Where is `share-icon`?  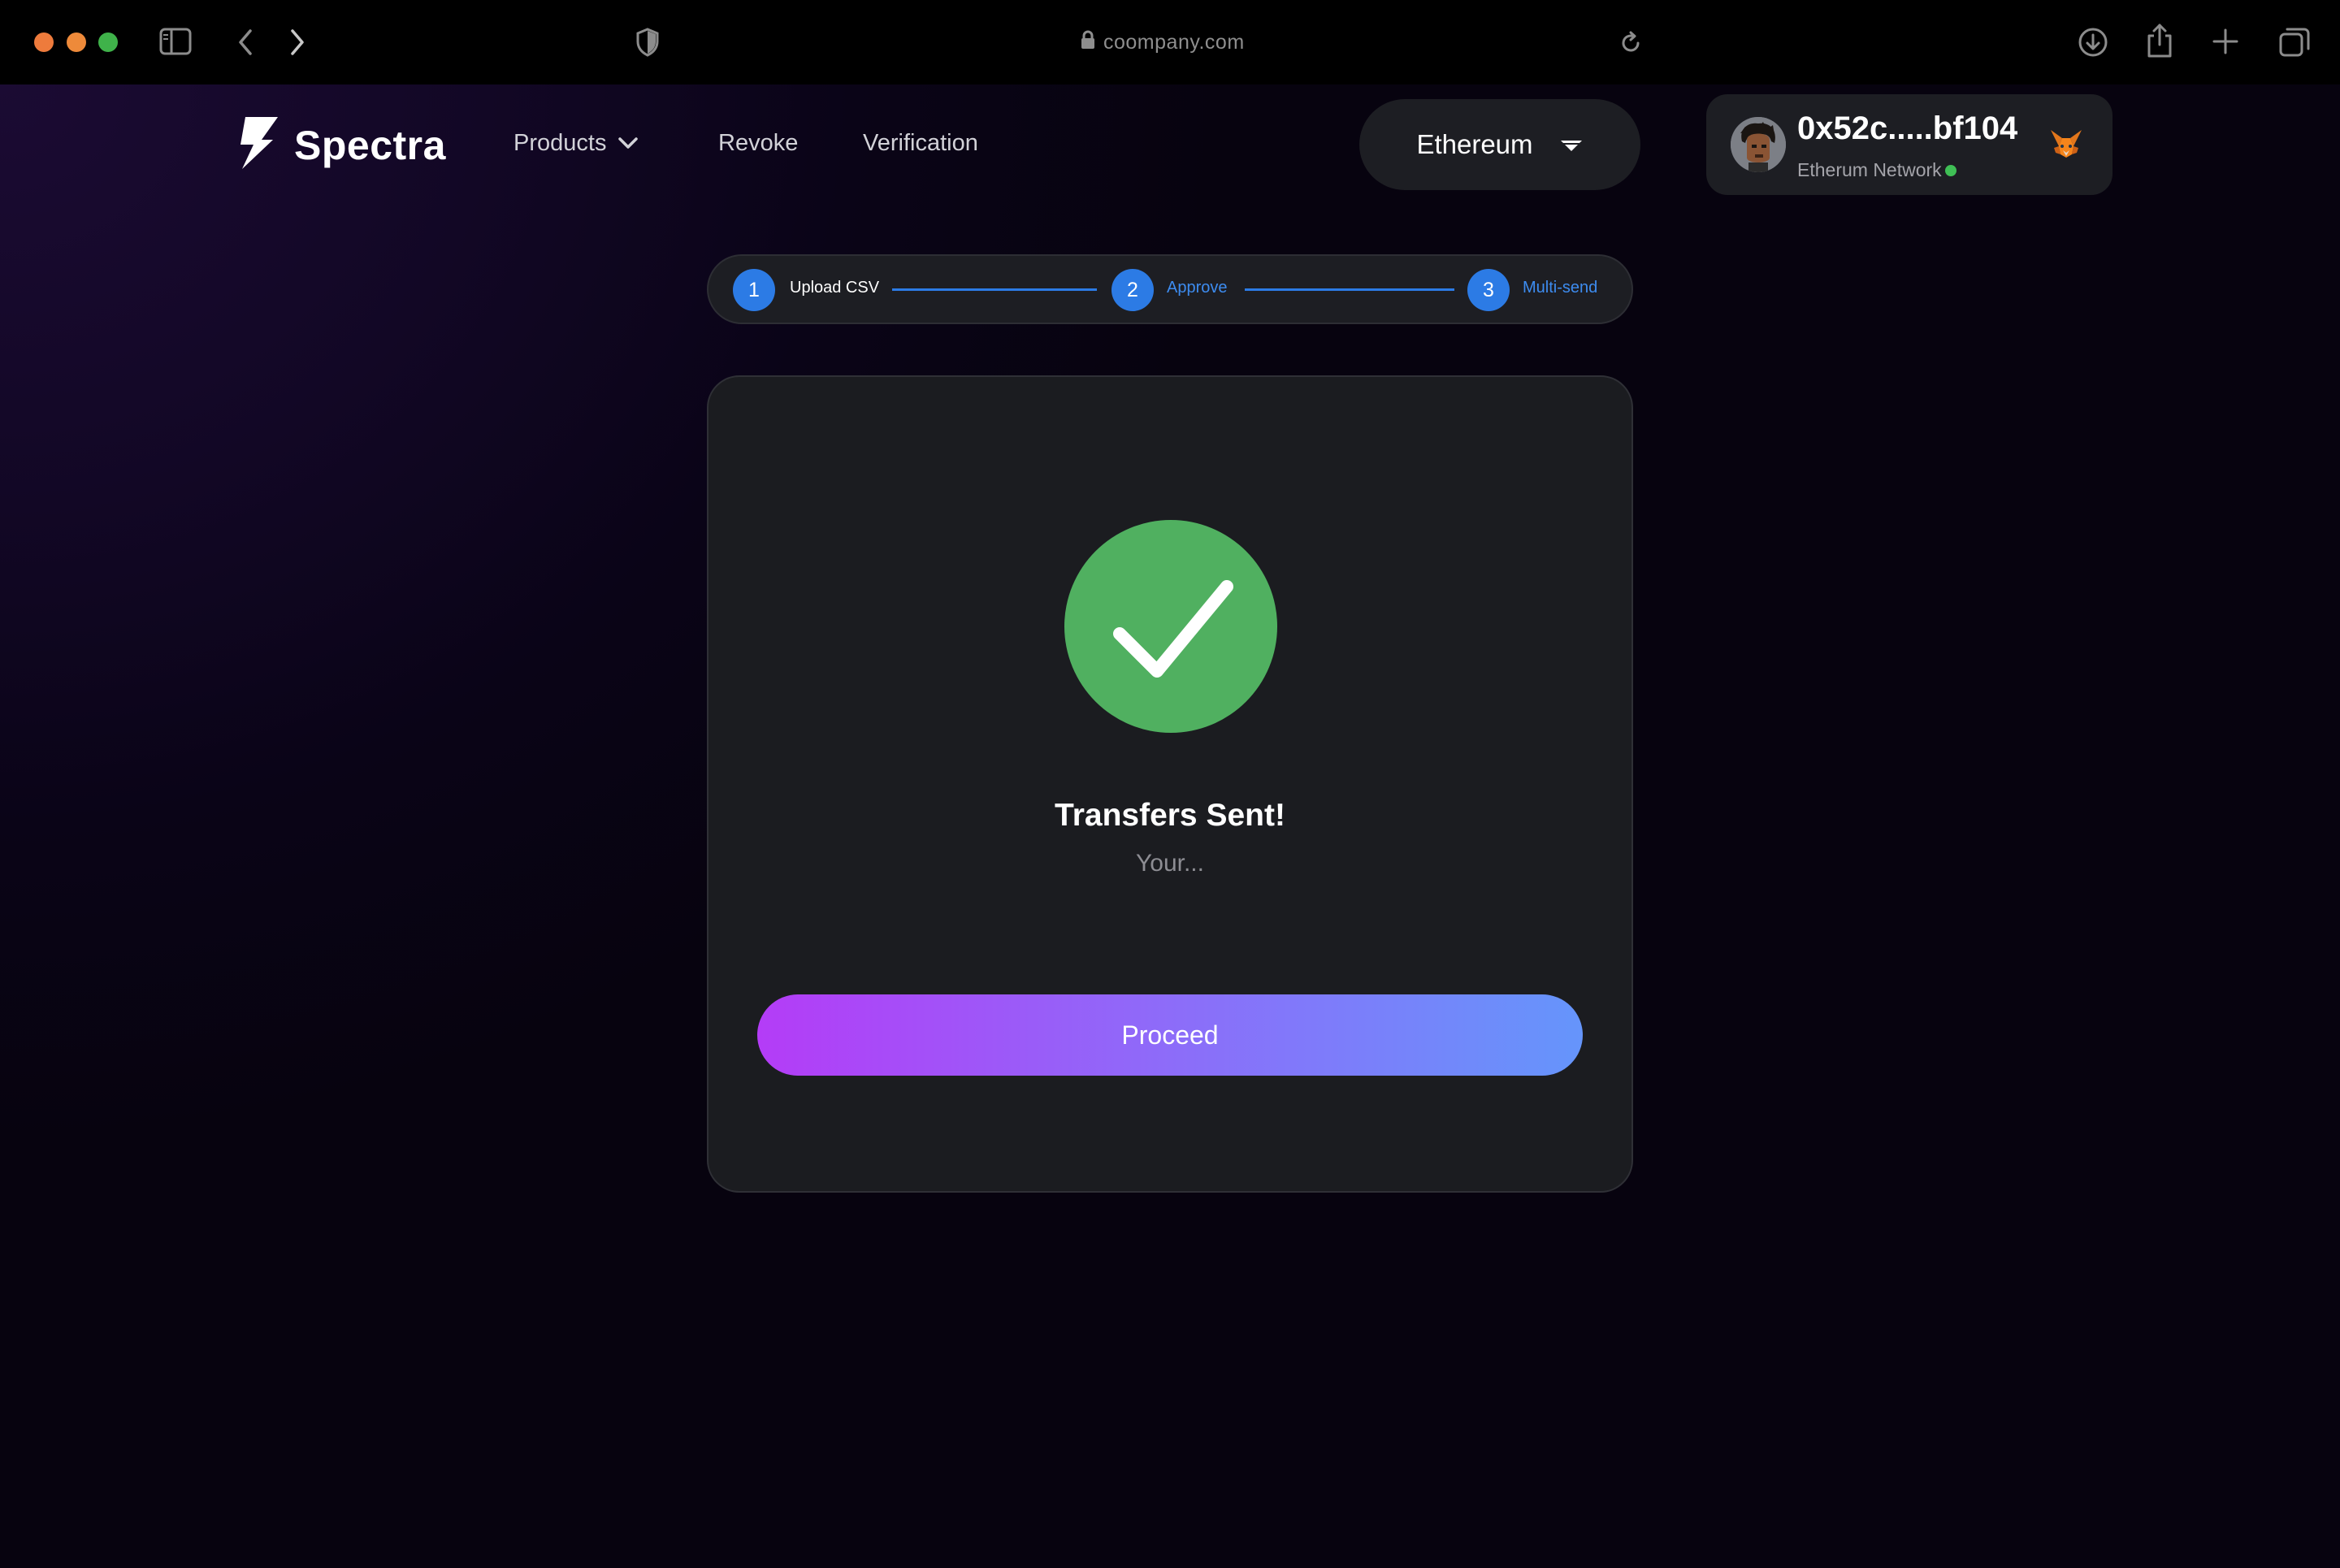
share-icon is located at coordinates (2159, 43).